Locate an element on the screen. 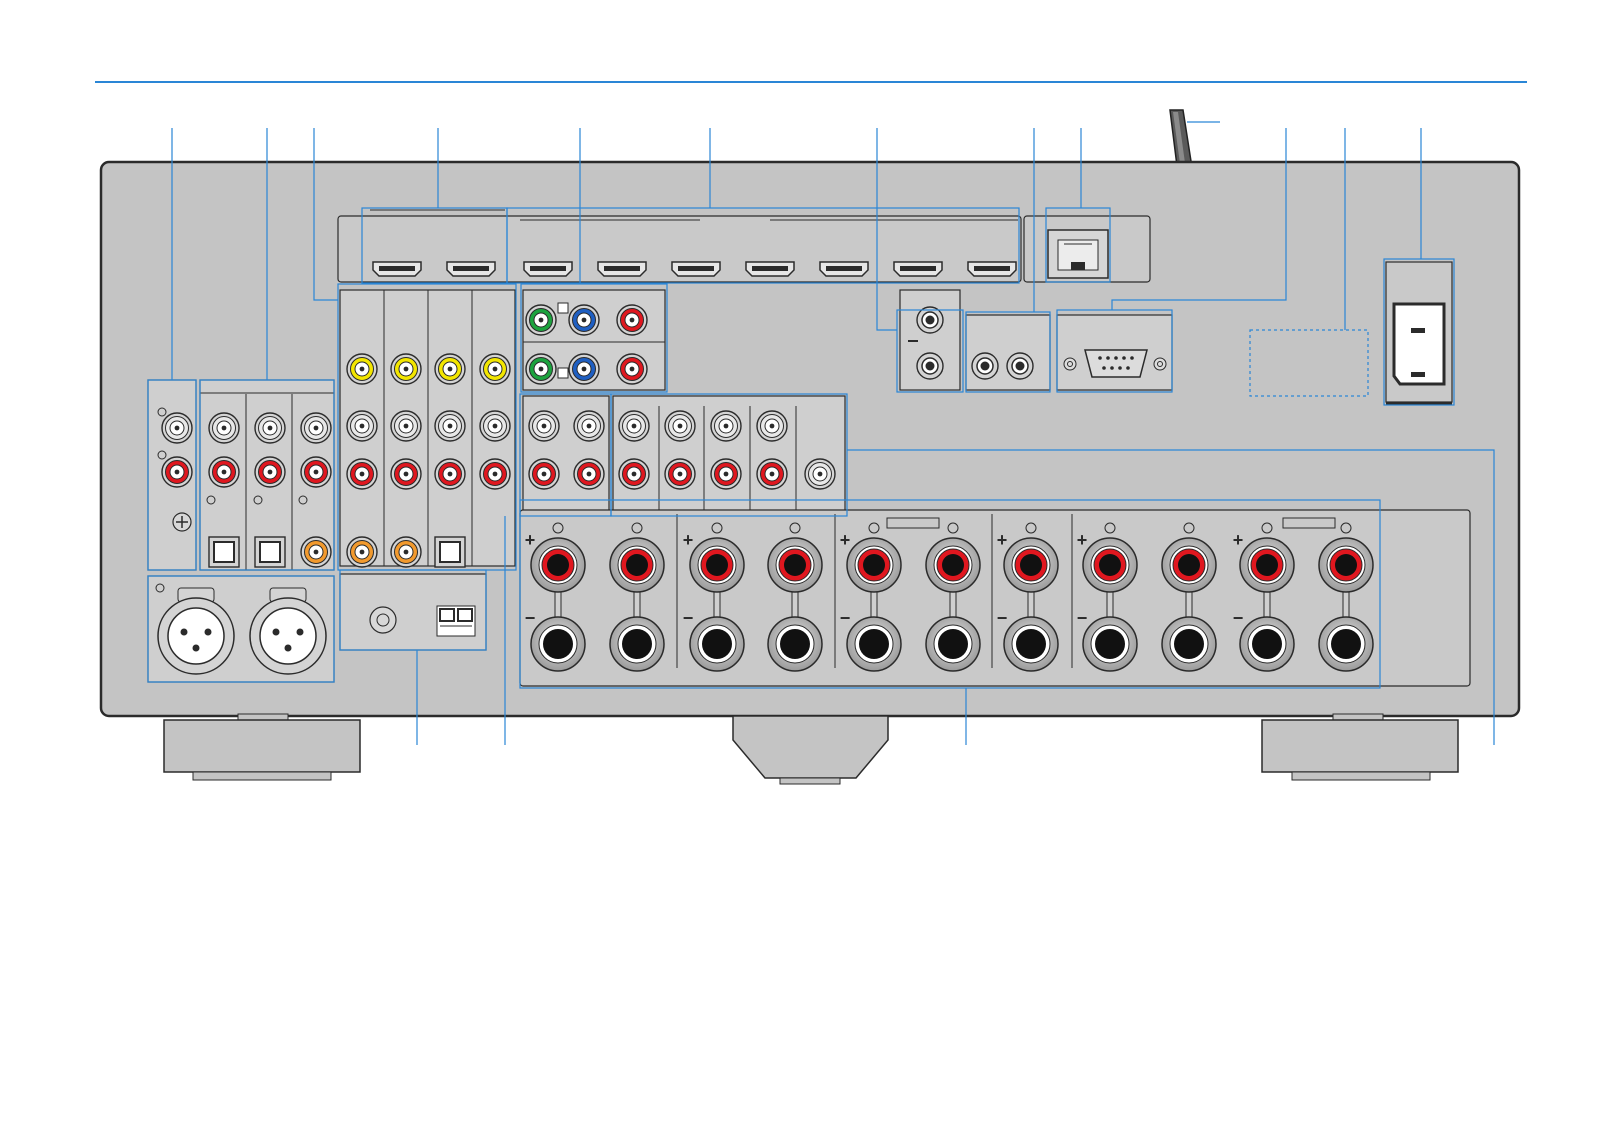  remote-block is located at coordinates (1008, 352).